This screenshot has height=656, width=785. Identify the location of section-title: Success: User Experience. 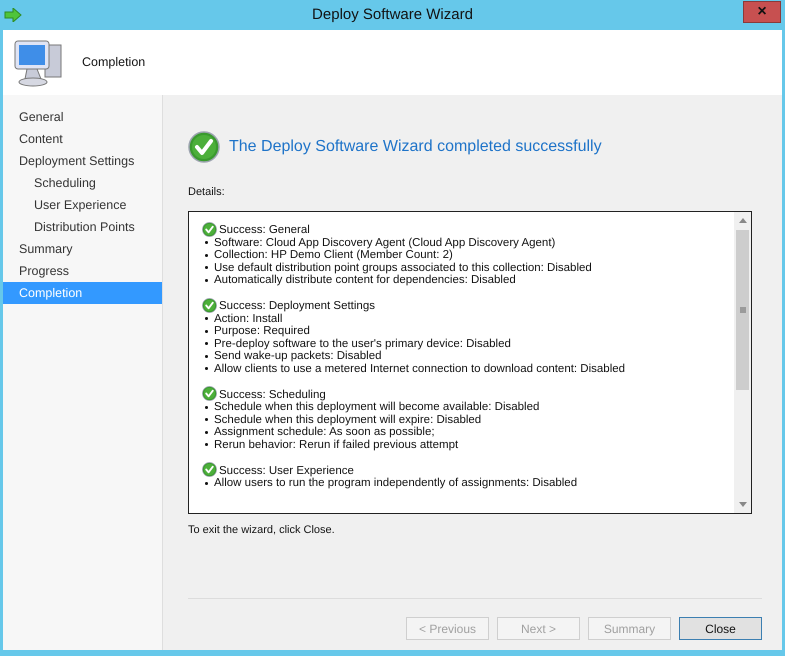
(286, 470).